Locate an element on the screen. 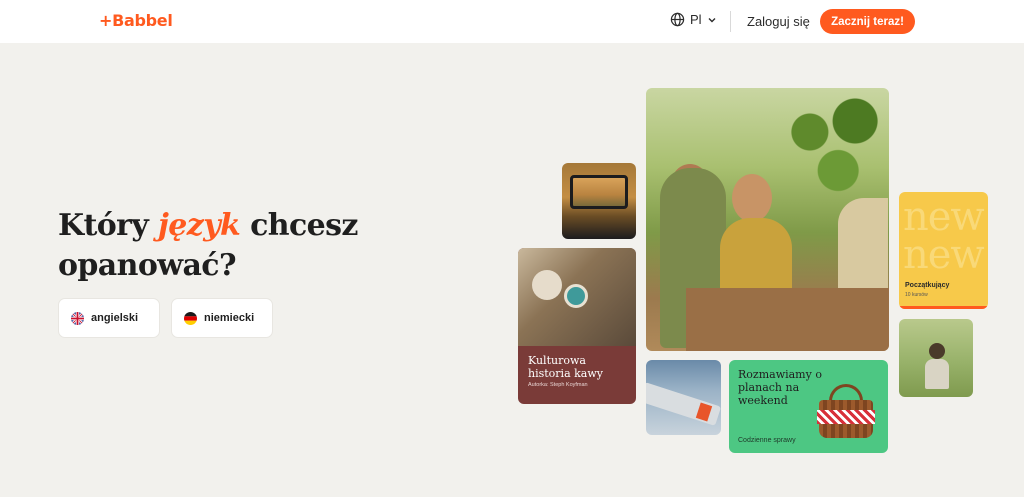  language-code: Pl is located at coordinates (696, 19).